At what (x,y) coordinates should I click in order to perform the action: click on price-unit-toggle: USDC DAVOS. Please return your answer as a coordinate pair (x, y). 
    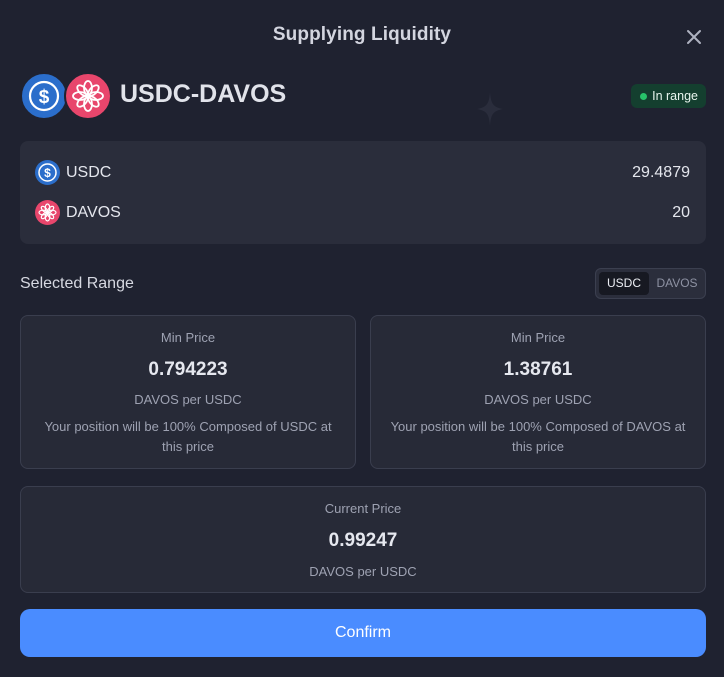
    Looking at the image, I should click on (650, 283).